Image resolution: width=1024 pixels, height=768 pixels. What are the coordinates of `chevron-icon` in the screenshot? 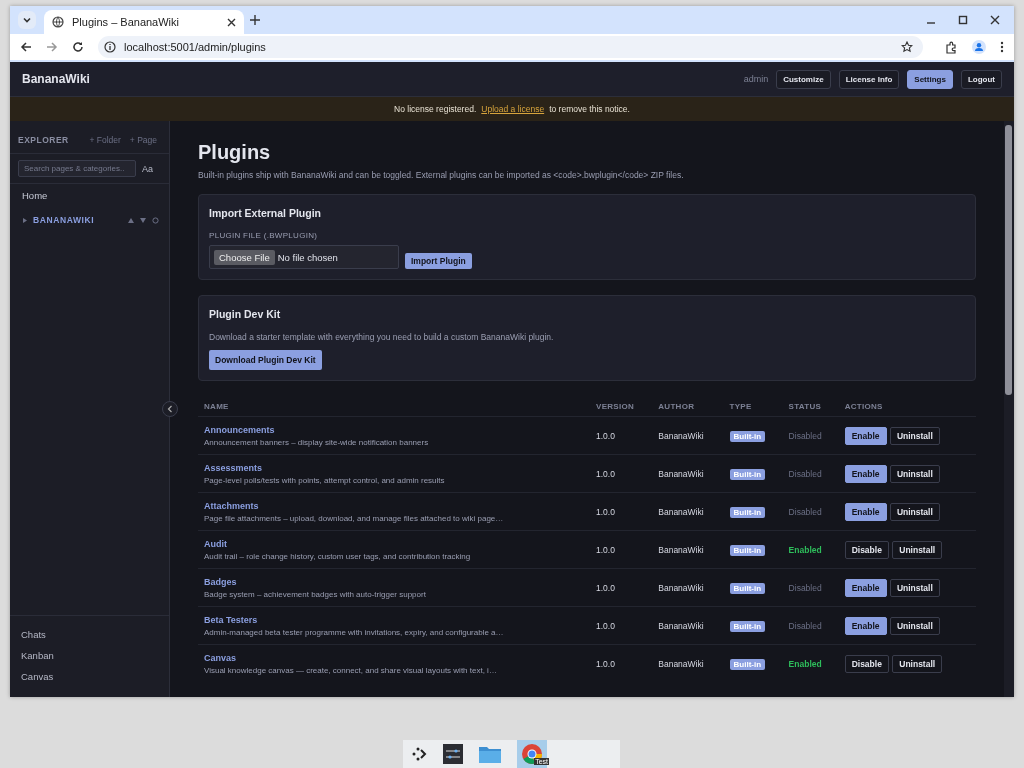 It's located at (170, 409).